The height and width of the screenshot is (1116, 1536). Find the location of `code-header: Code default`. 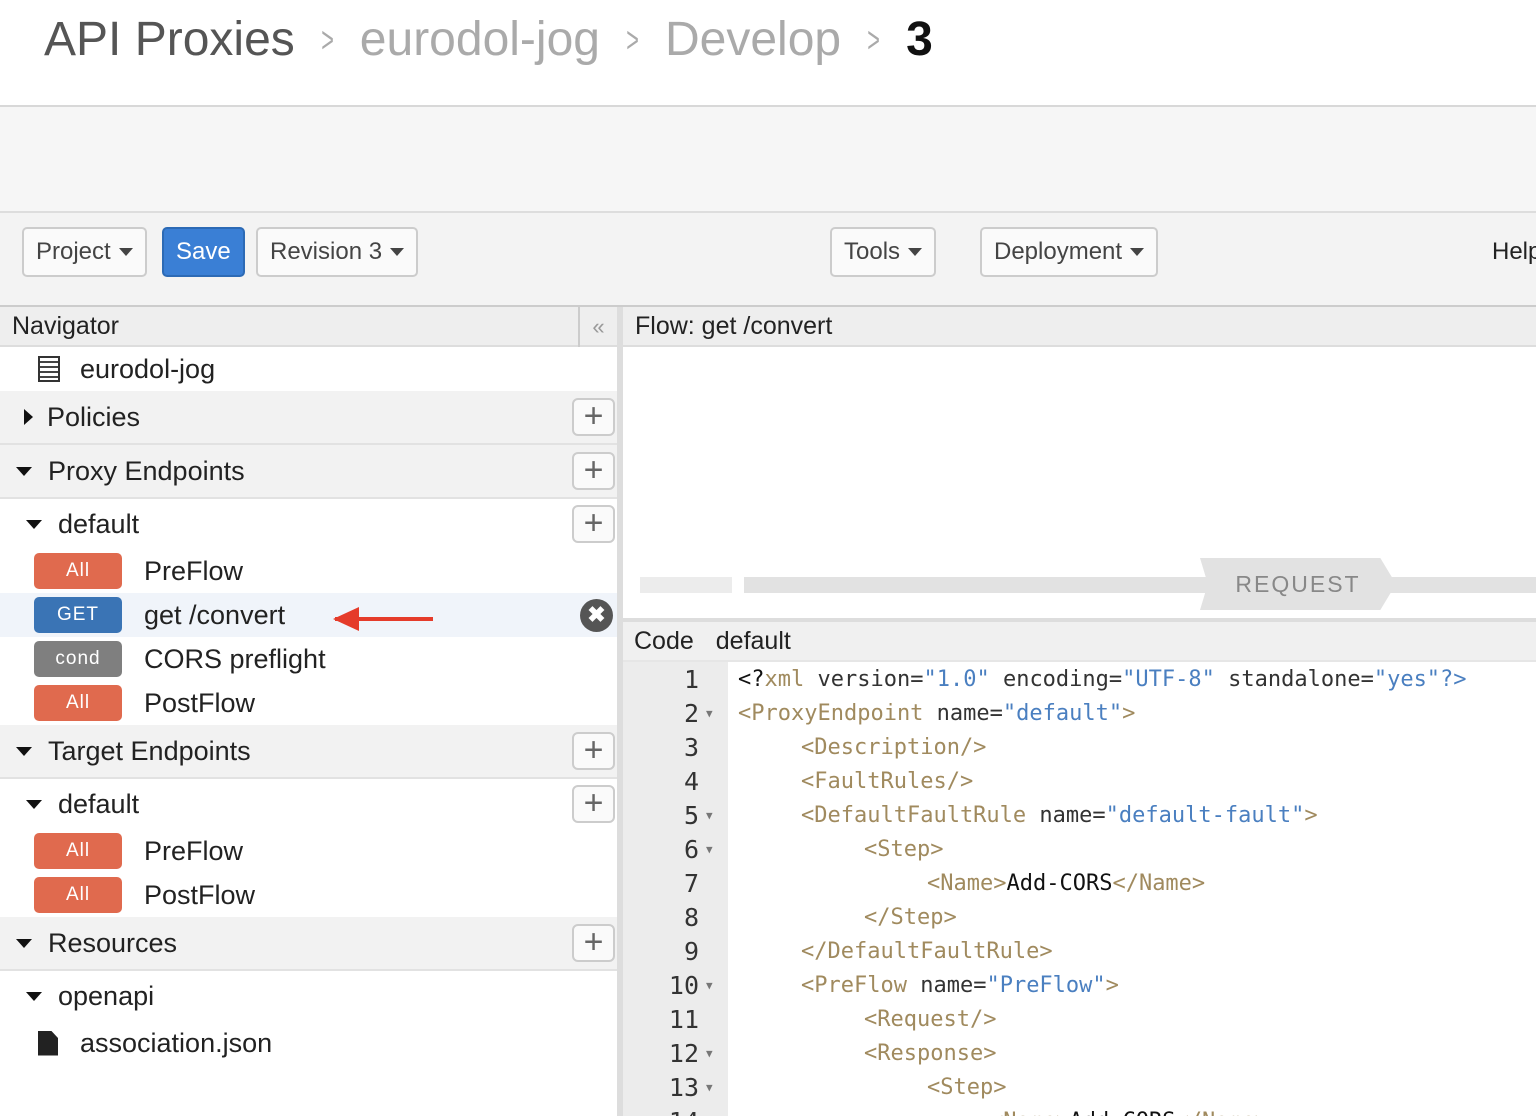

code-header: Code default is located at coordinates (1079, 640).